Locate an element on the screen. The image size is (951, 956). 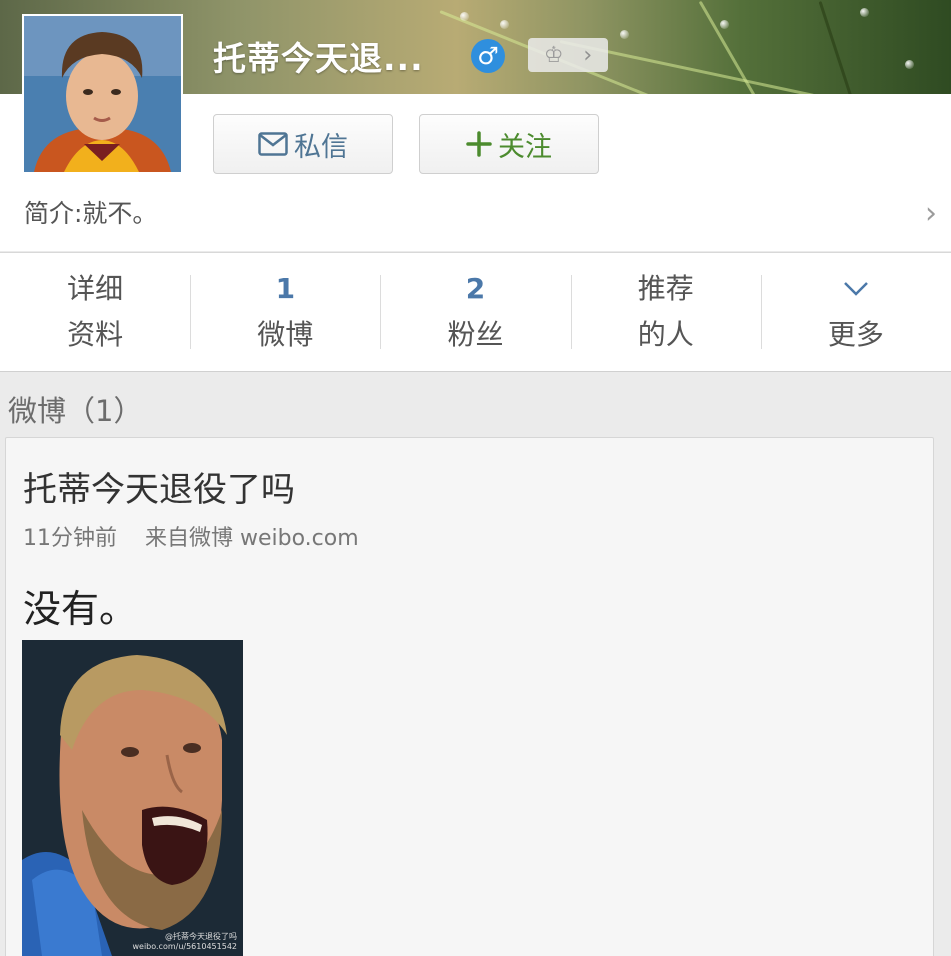
post-image: @托蒂今天退役了吗 weibo.com/u/5610451542 is located at coordinates (132, 798).